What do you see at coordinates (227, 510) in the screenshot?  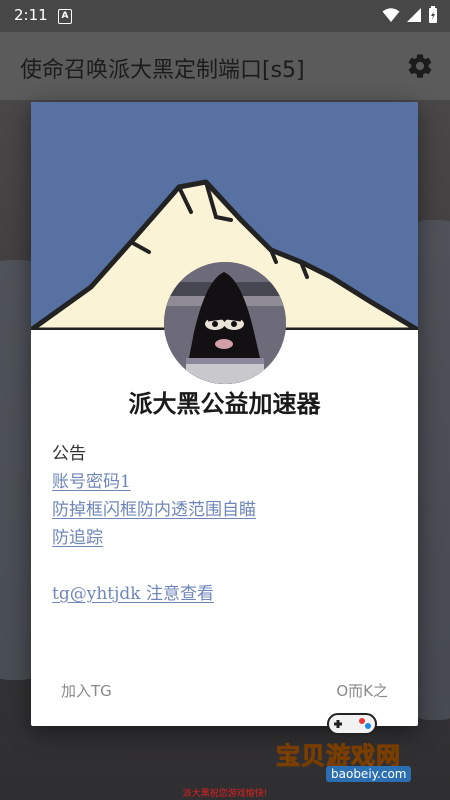 I see `notice-link-features: 防掉框闪框防内透范围自瞄` at bounding box center [227, 510].